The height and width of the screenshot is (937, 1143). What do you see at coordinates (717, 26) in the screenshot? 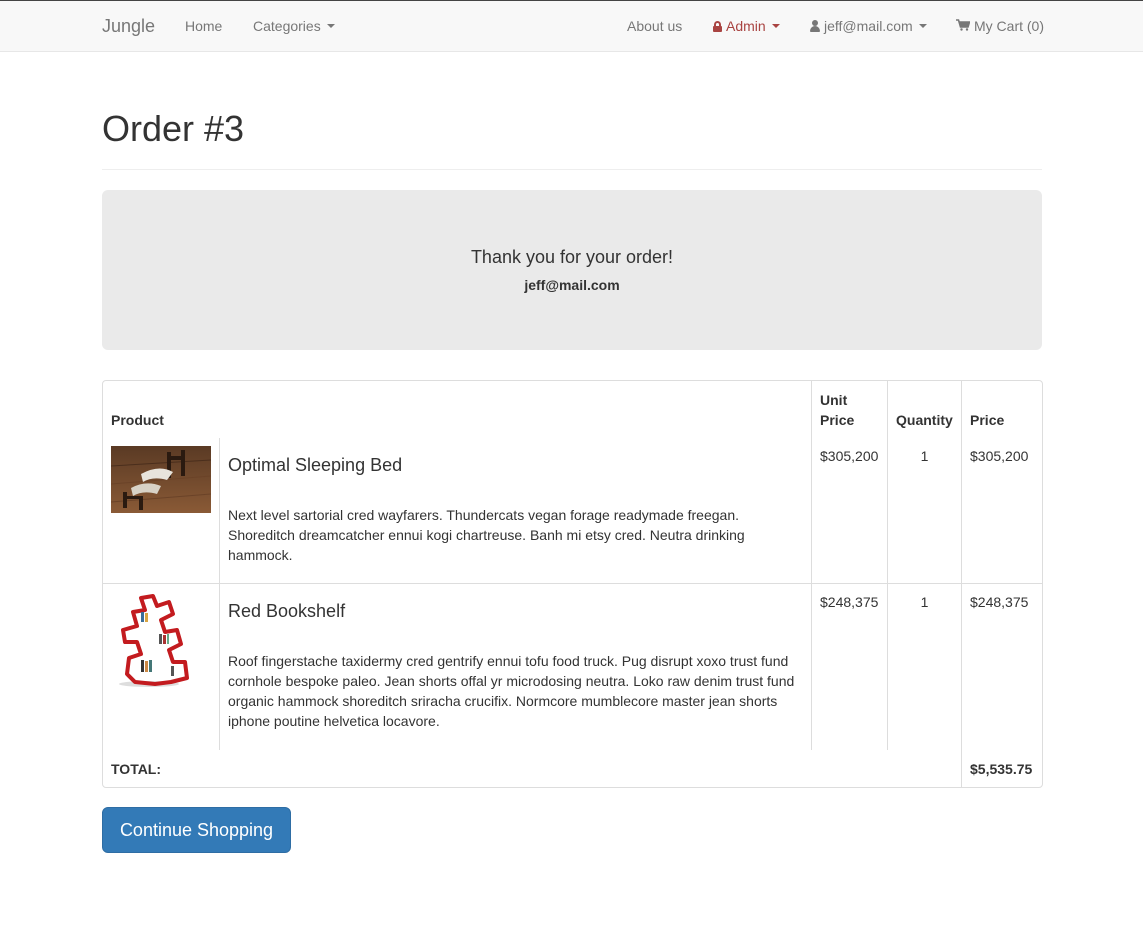
I see `lock-icon` at bounding box center [717, 26].